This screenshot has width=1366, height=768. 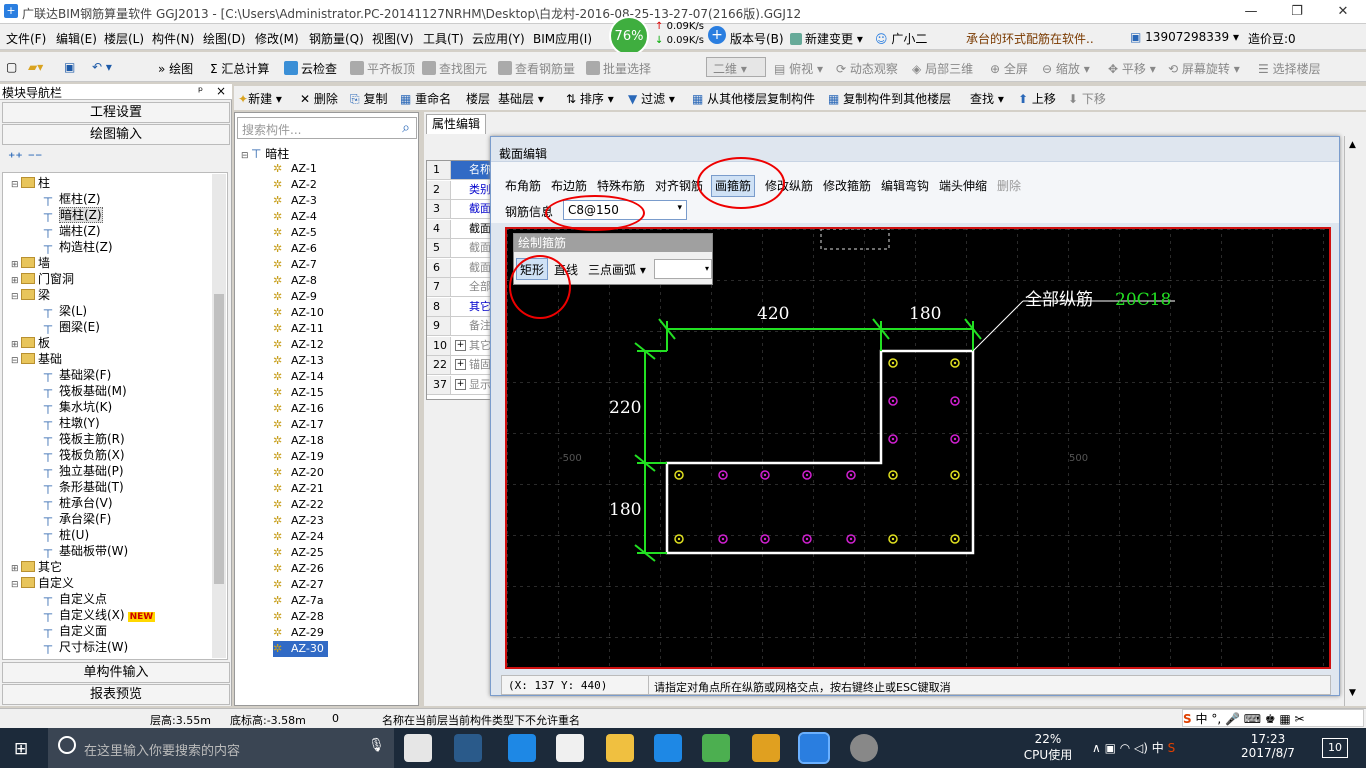 I want to click on menu-floor: 楼层(L), so click(x=124, y=38).